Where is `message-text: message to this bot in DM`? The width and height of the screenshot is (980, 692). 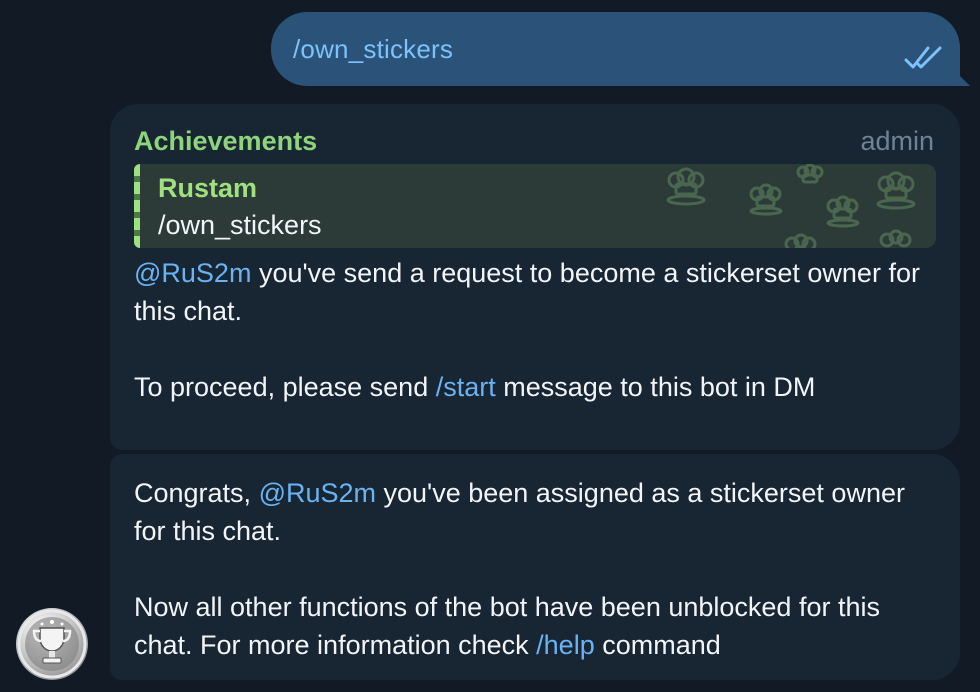
message-text: message to this bot in DM is located at coordinates (655, 387).